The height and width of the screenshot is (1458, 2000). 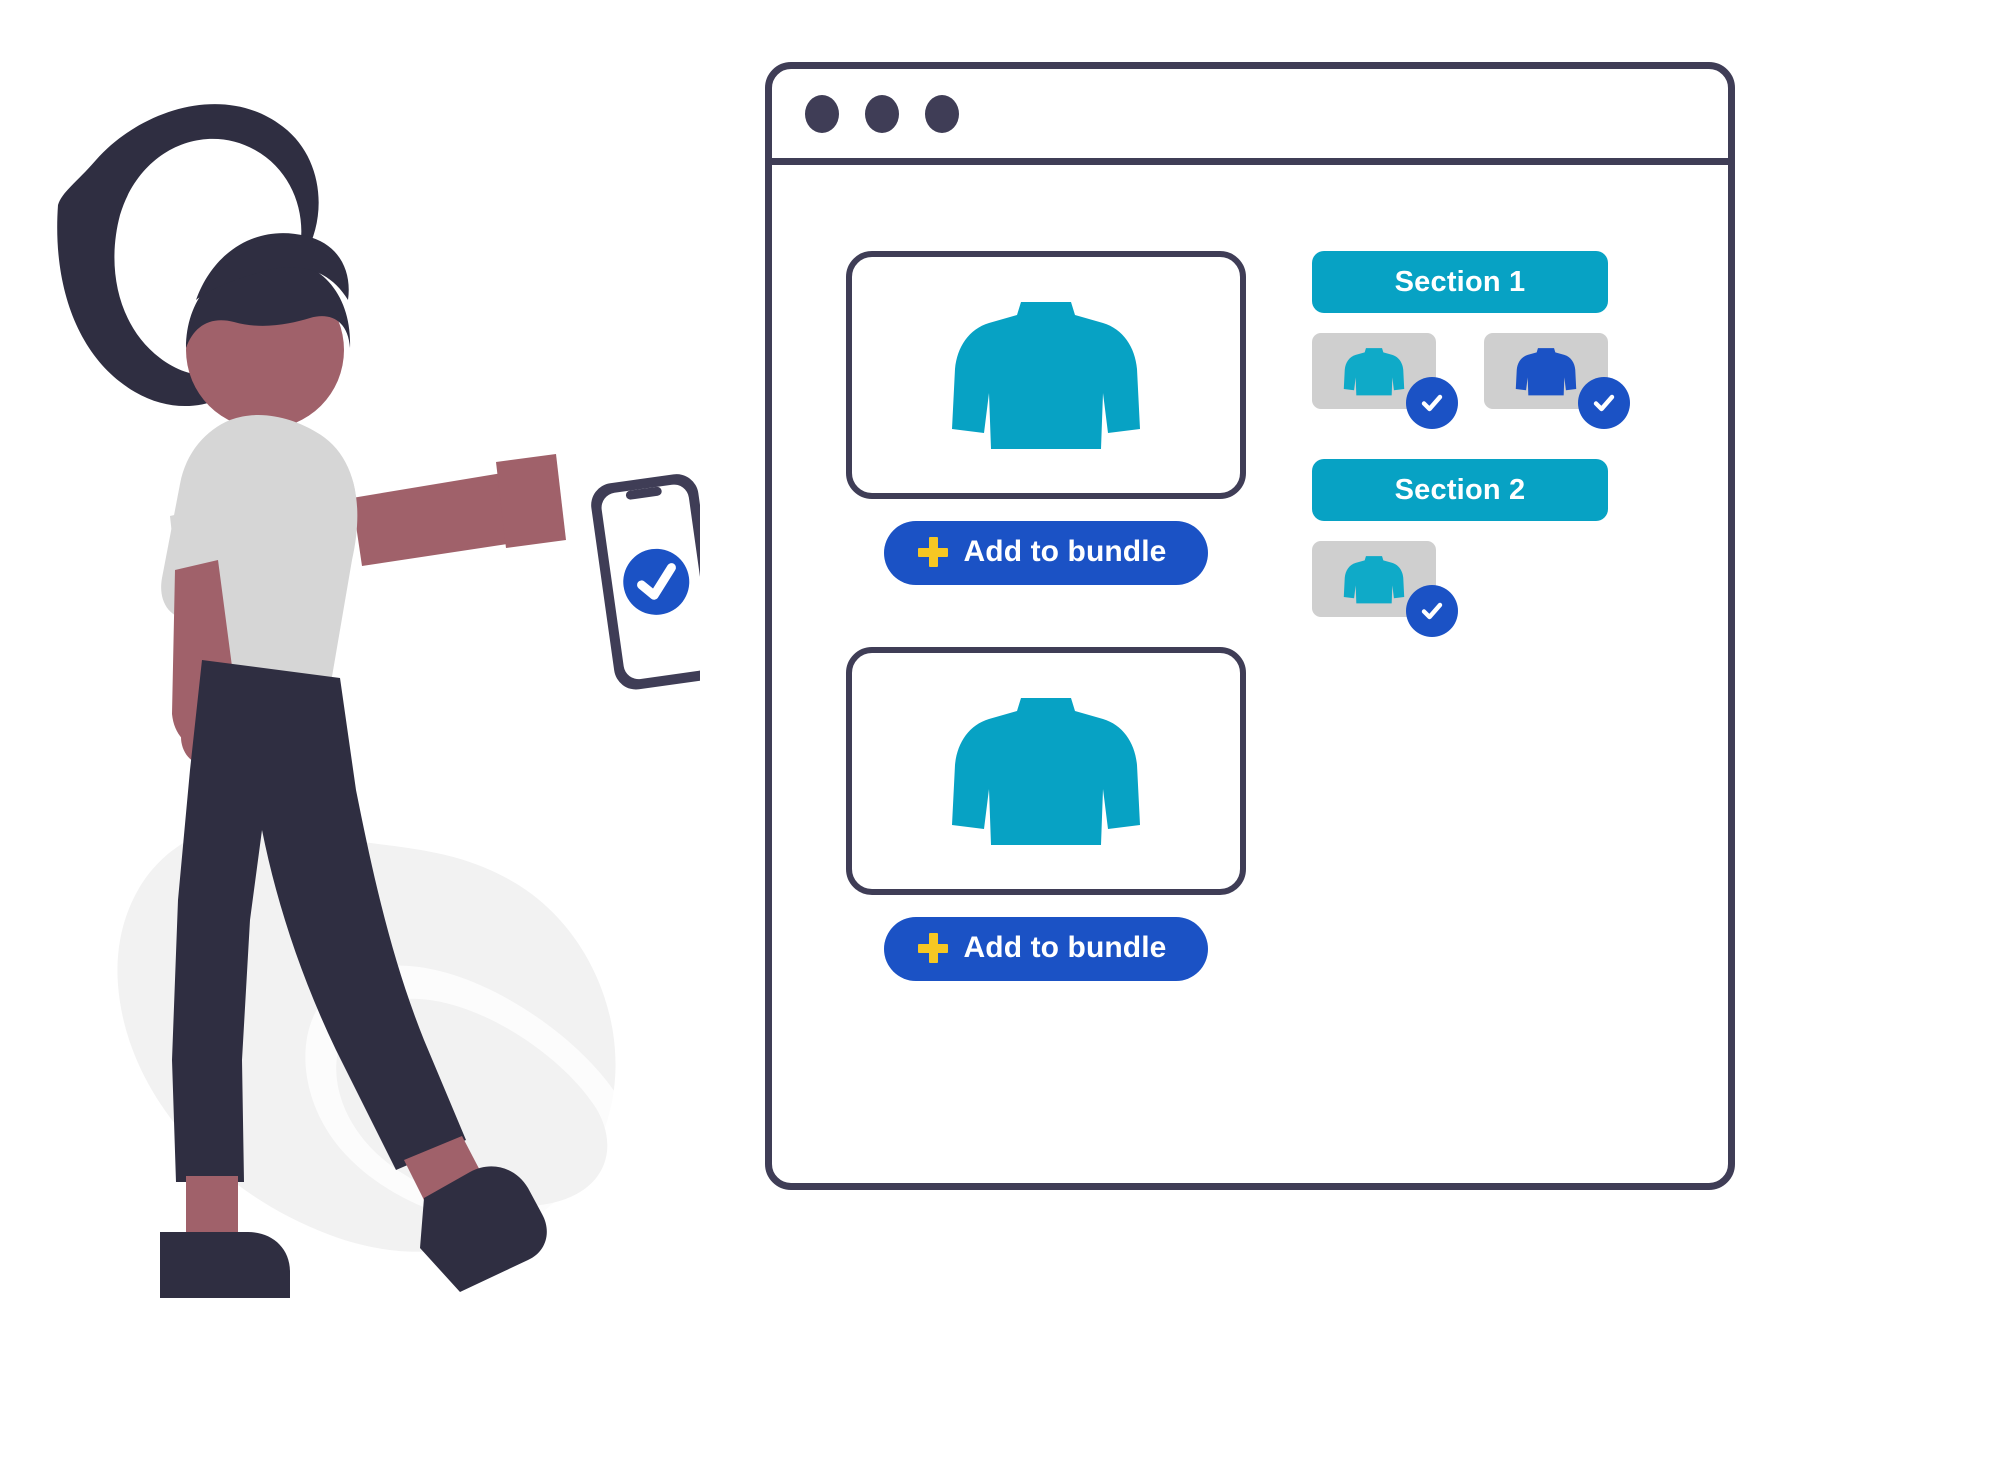 I want to click on phone, so click(x=645, y=582).